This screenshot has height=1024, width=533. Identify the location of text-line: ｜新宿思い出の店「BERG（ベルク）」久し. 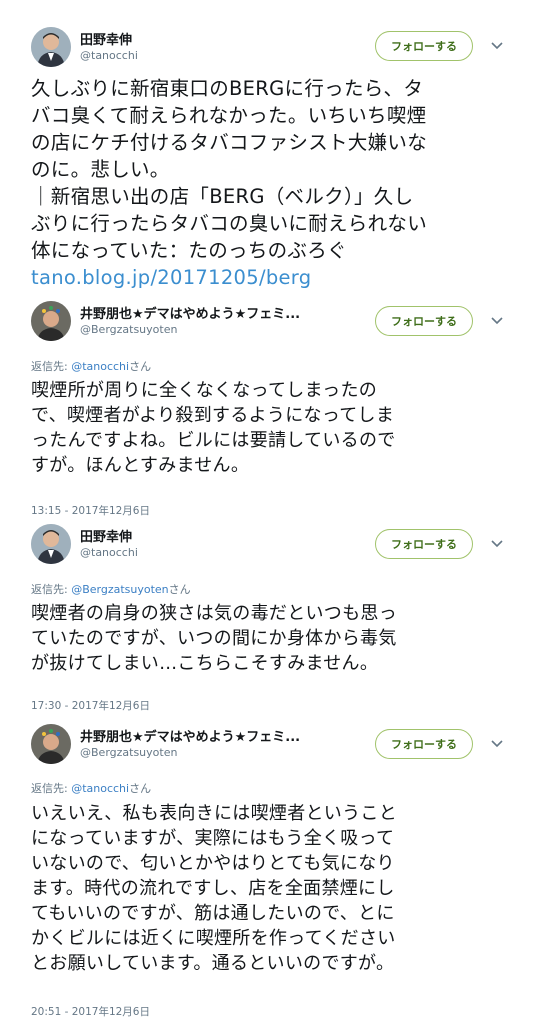
(222, 196).